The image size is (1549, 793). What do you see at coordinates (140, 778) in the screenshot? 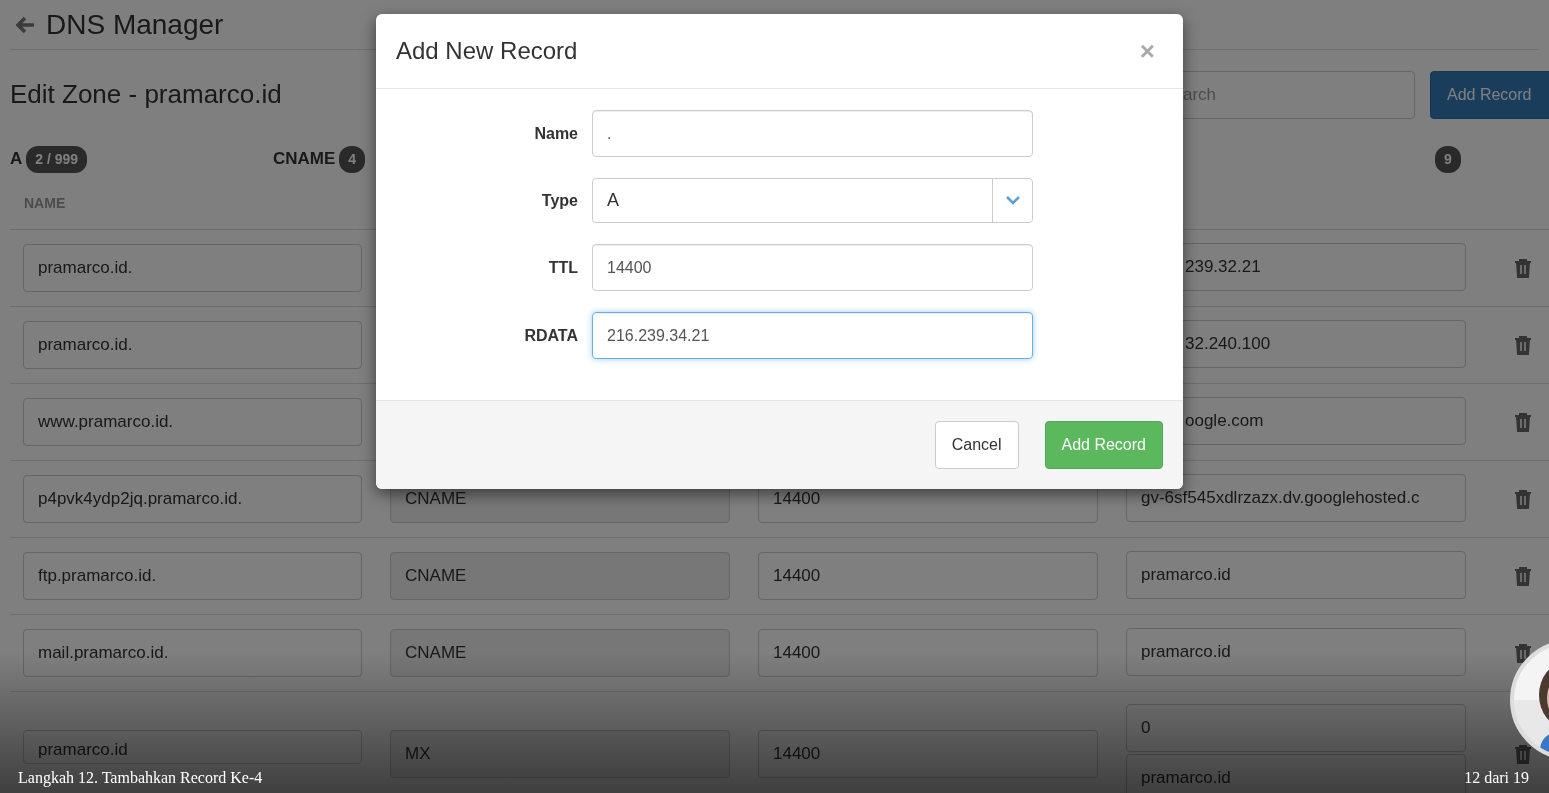
I see `caption-text: Langkah 12. Tambahkan Record Ke-4` at bounding box center [140, 778].